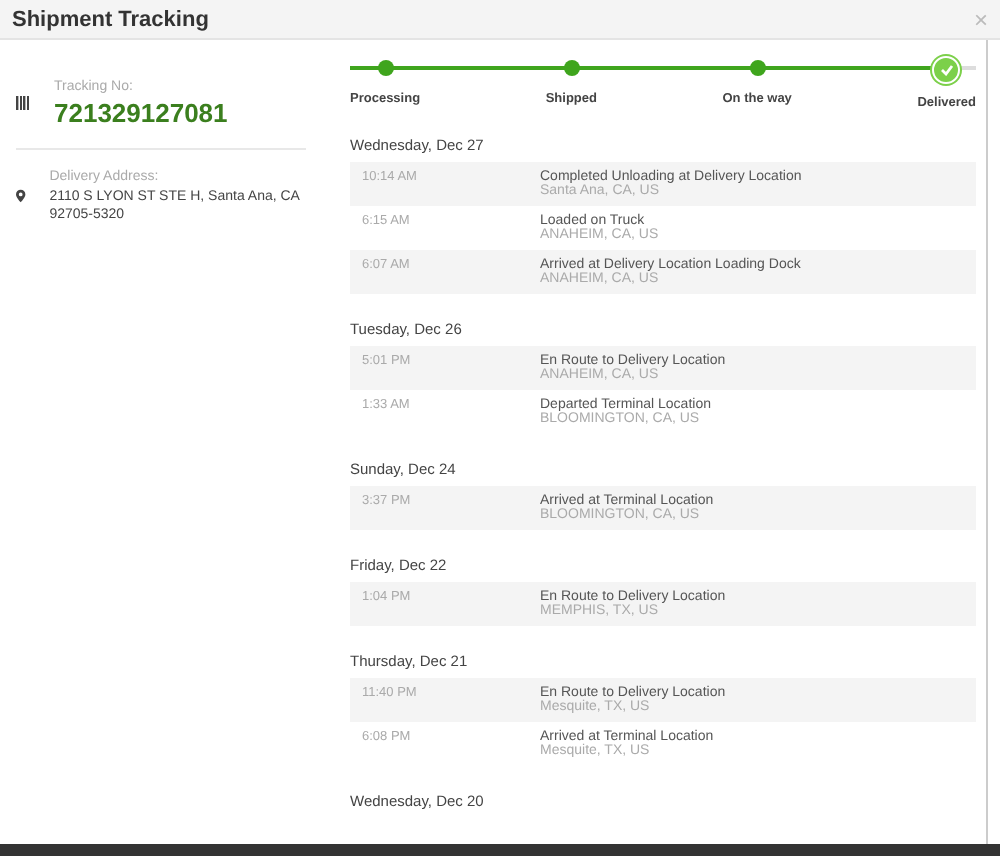  I want to click on location-pin-icon, so click(21, 196).